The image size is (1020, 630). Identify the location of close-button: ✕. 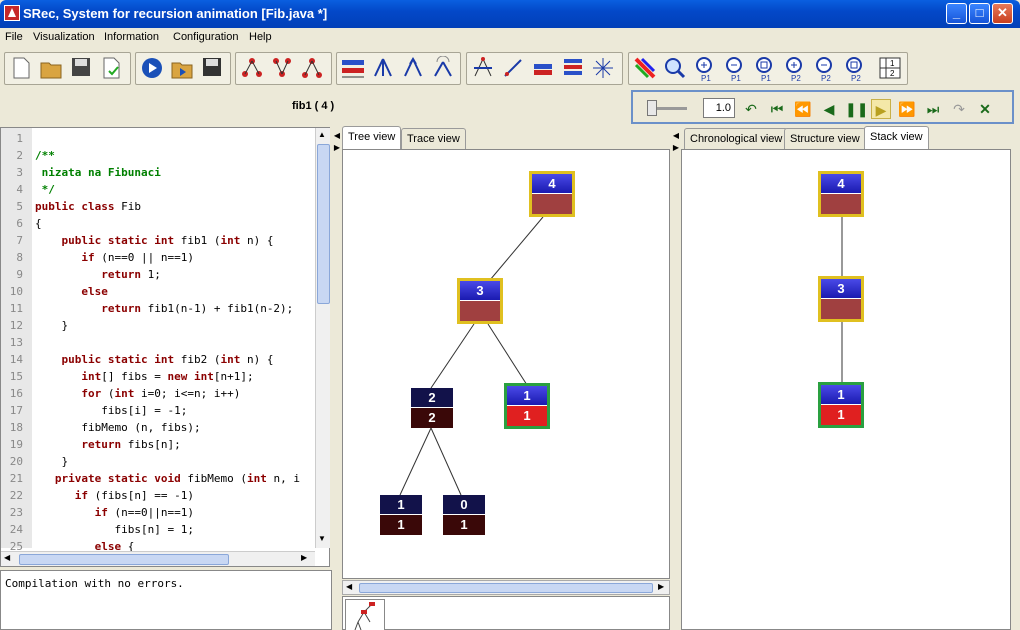
(1002, 13).